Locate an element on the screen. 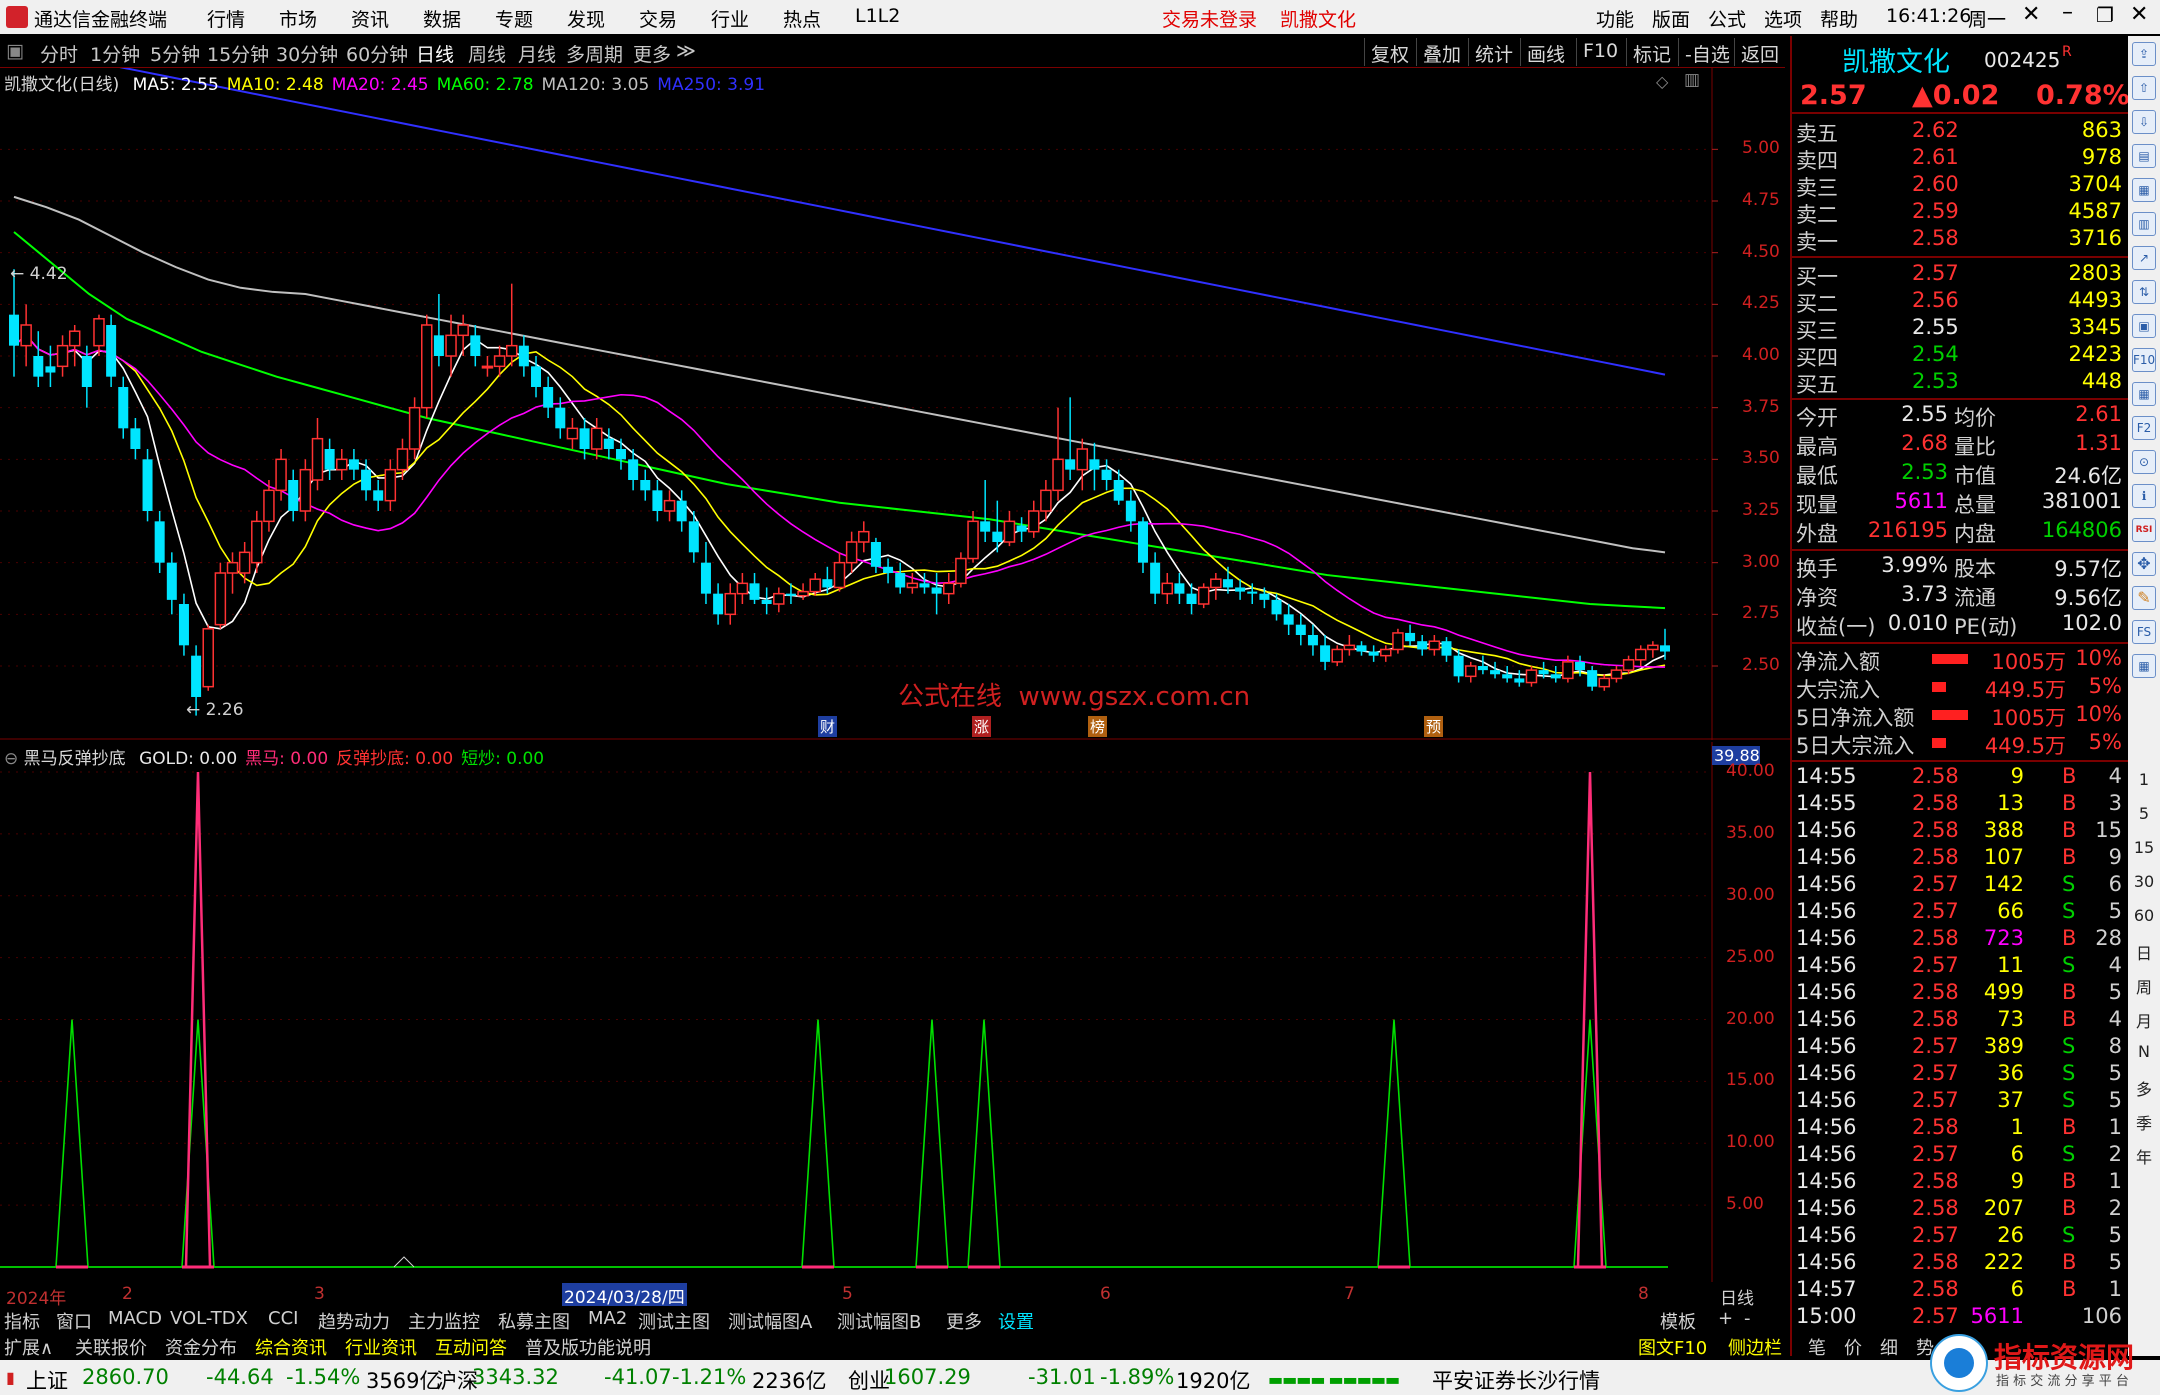 The image size is (2160, 1395). fs-icon: FS is located at coordinates (2144, 632).